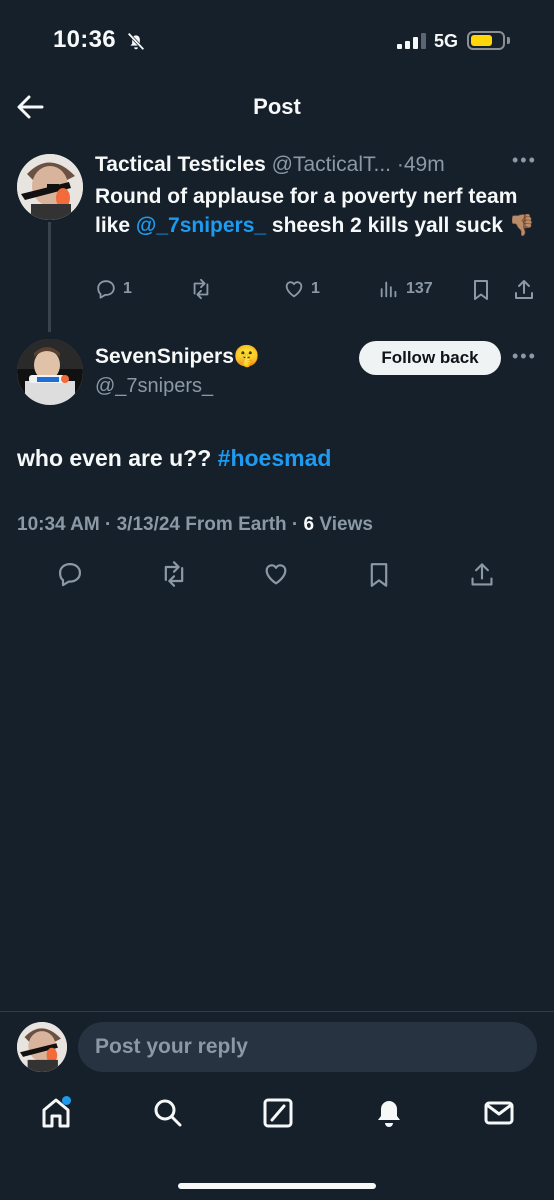  What do you see at coordinates (247, 356) in the screenshot?
I see `shushing-emoji: 🤫` at bounding box center [247, 356].